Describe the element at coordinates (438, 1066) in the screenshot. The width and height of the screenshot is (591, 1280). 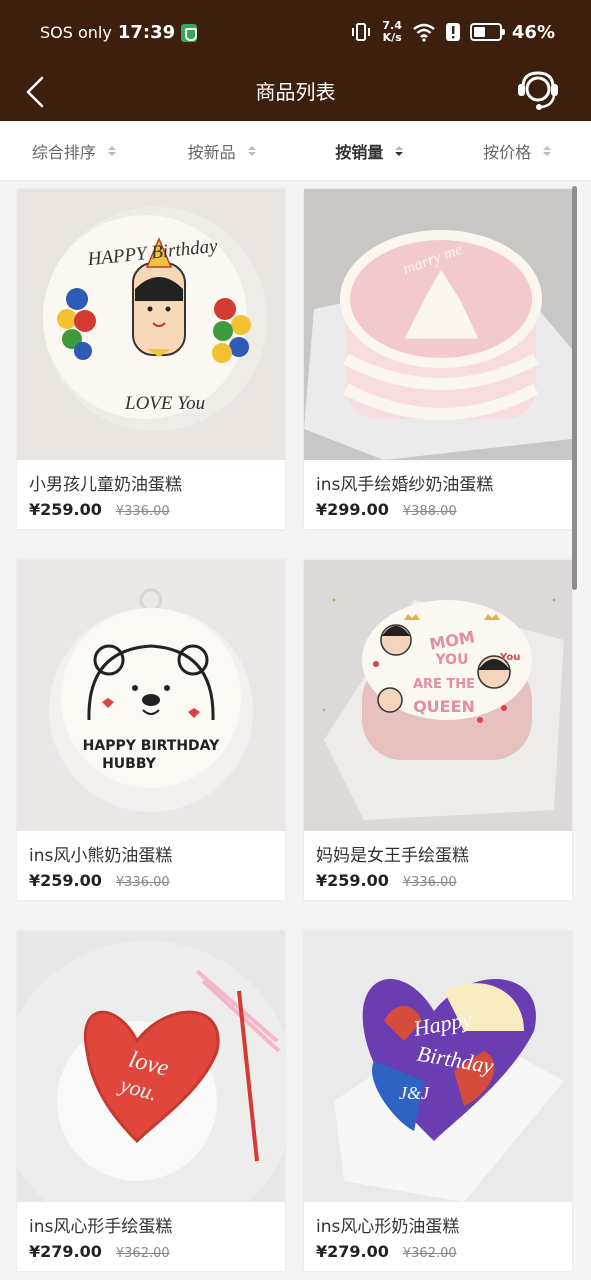
I see `product-image: Happy Birthday J&J` at that location.